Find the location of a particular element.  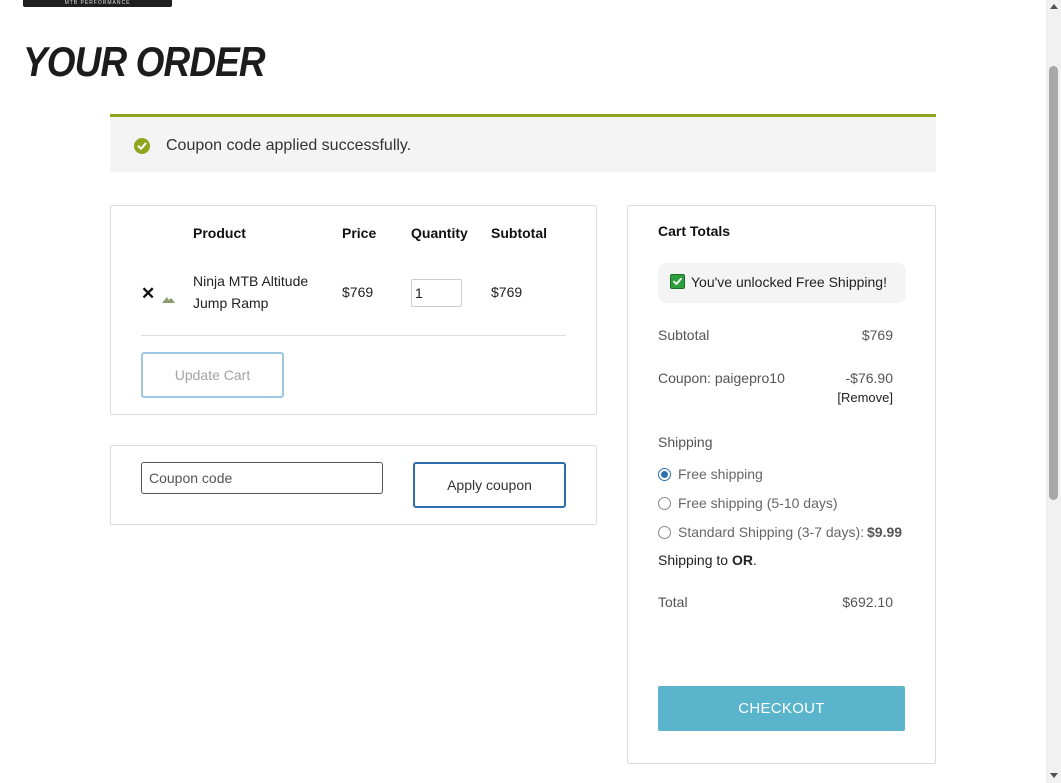

coupon-section: Apply coupon is located at coordinates (353, 485).